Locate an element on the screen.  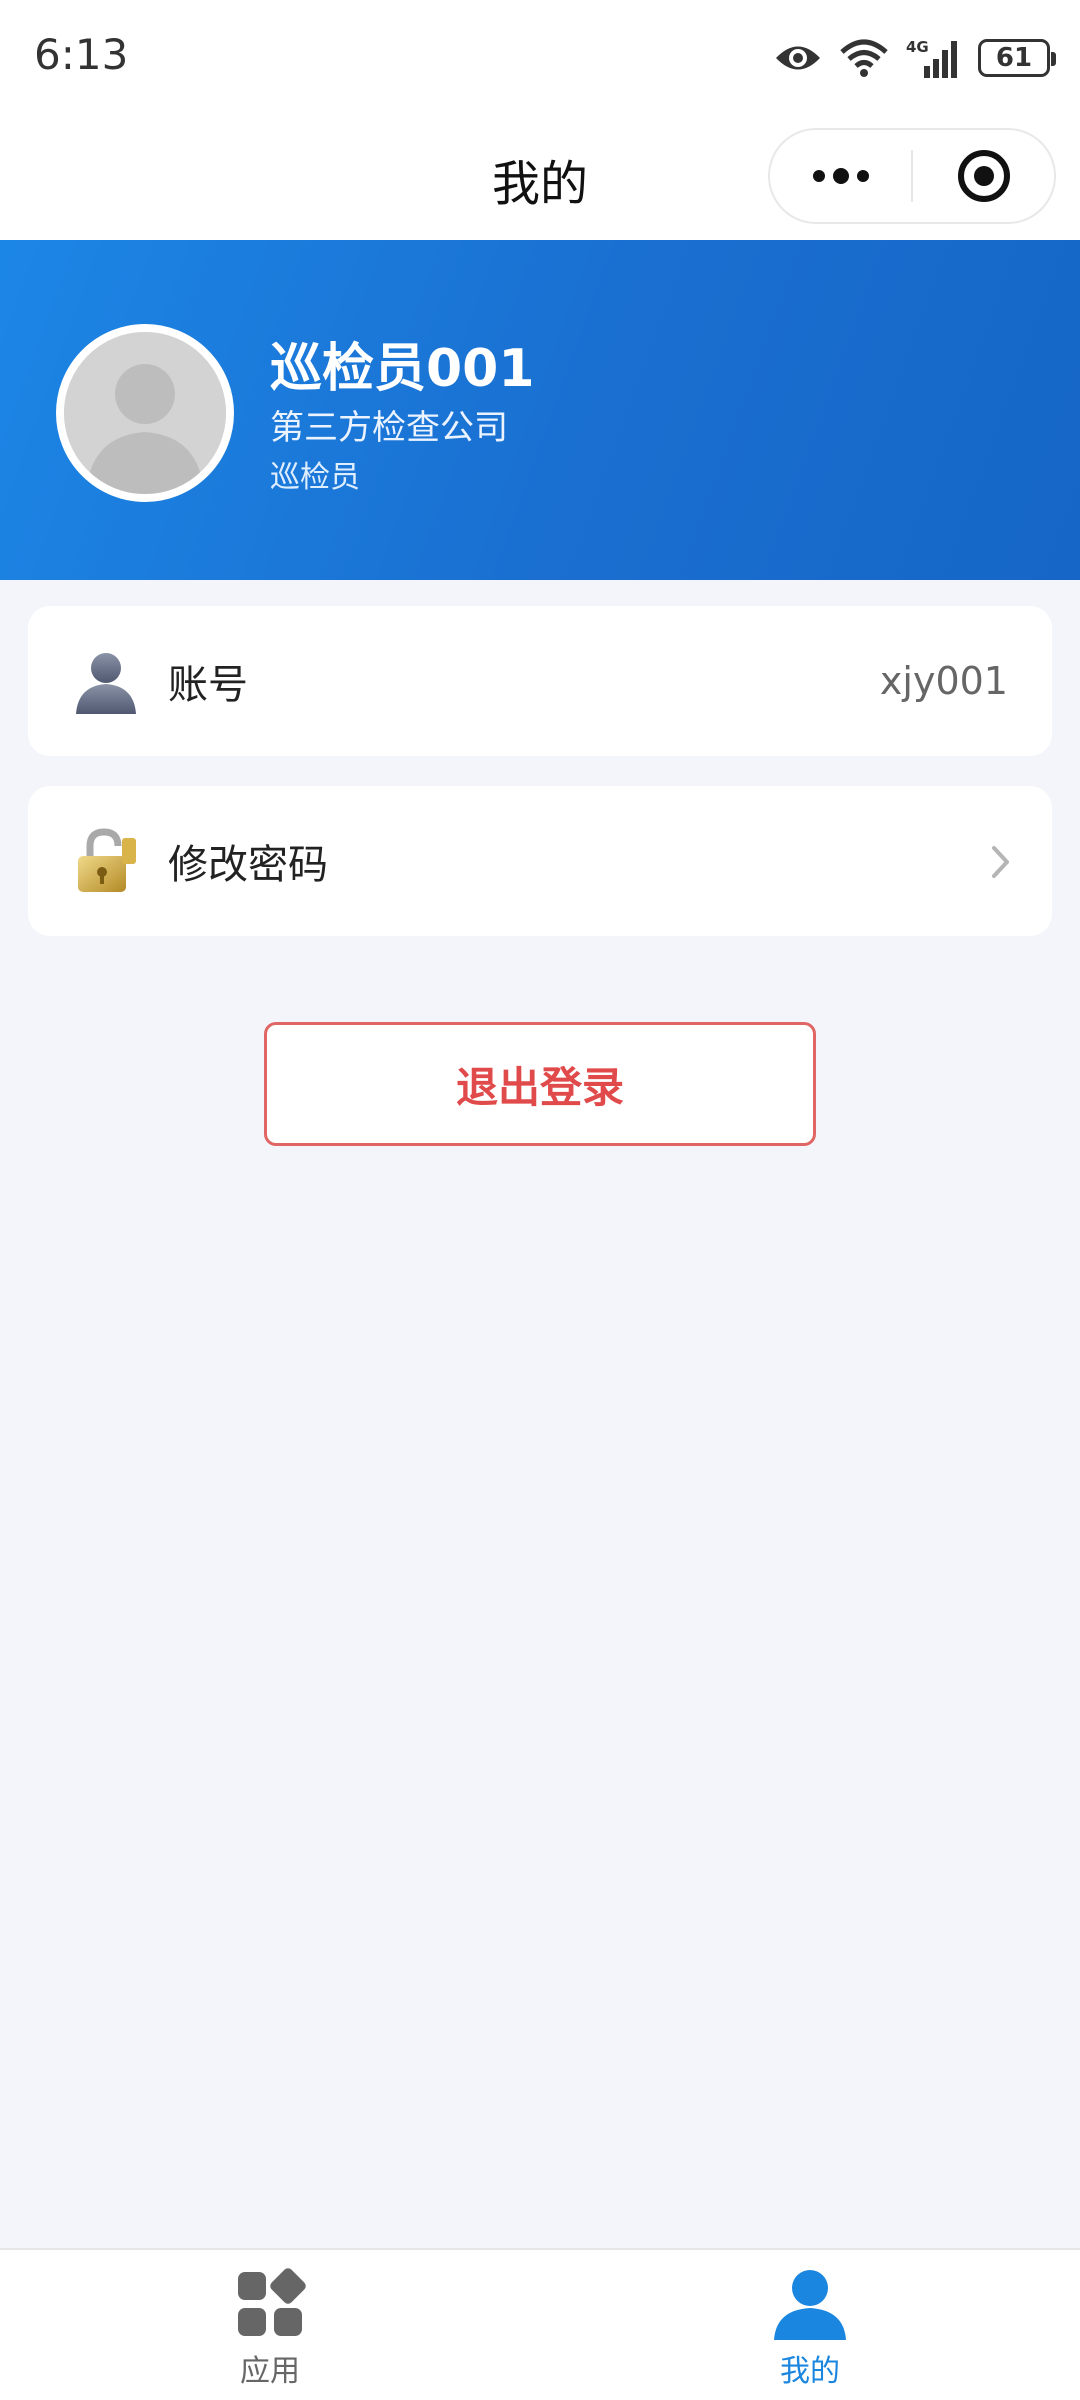
tab-apps-label: 应用 is located at coordinates (270, 2371).